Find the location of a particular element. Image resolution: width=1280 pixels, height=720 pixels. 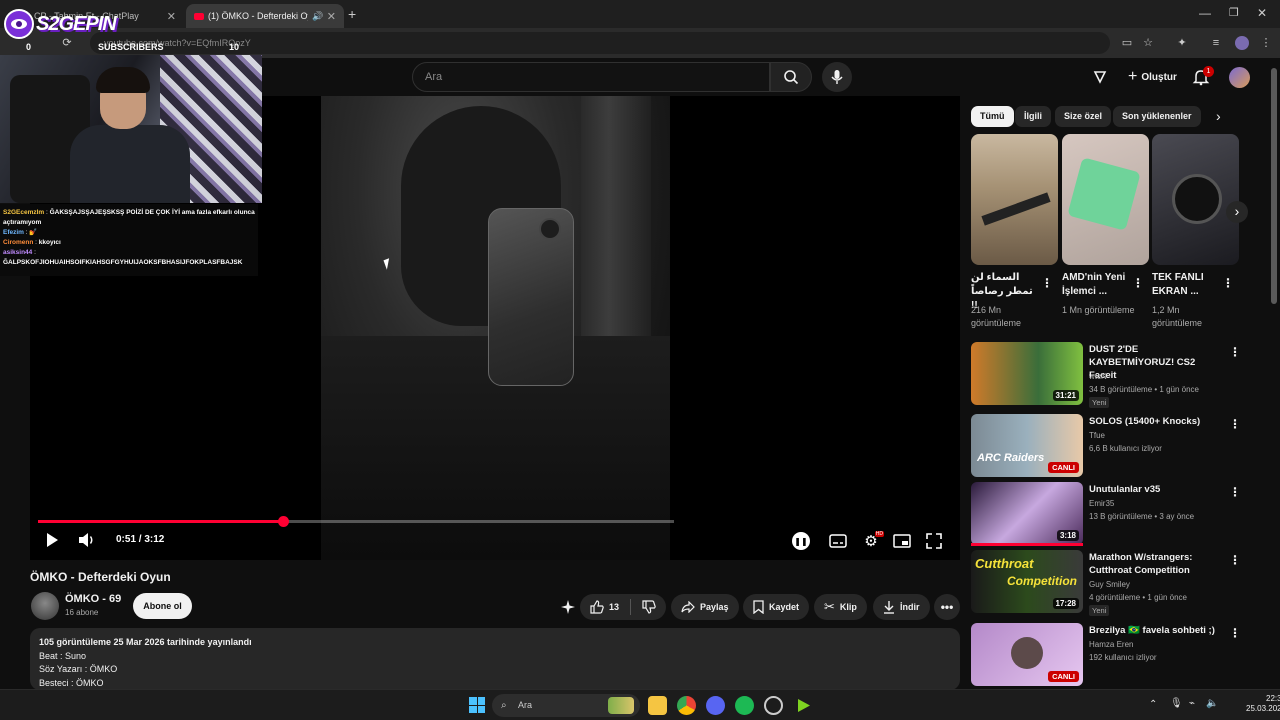

tray-mic-icon: 🎙 is located at coordinates (1176, 703).